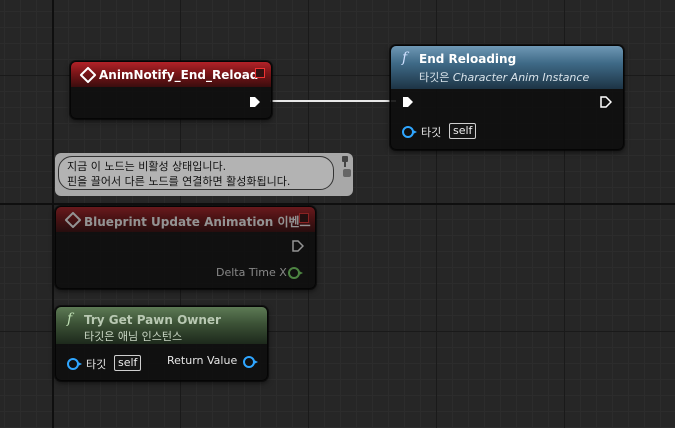  What do you see at coordinates (468, 59) in the screenshot?
I see `node-title: End Reloading` at bounding box center [468, 59].